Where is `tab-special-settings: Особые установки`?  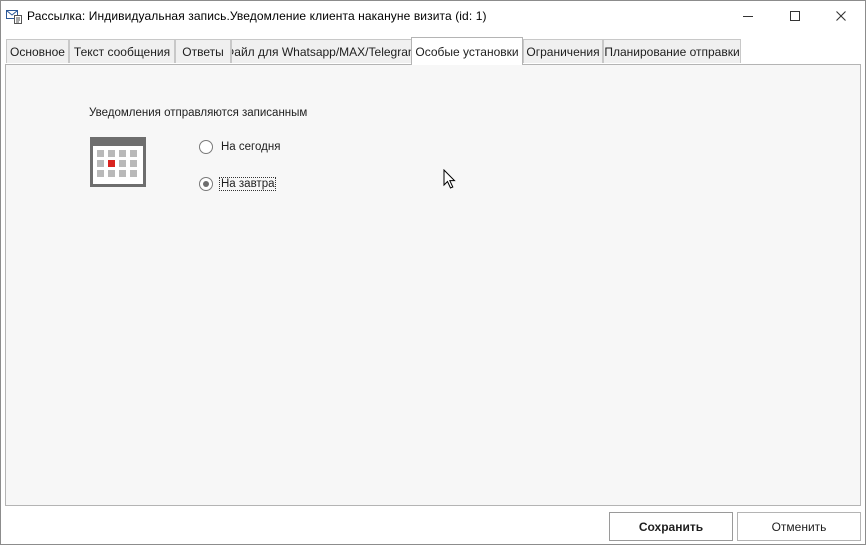
tab-special-settings: Особые установки is located at coordinates (467, 51).